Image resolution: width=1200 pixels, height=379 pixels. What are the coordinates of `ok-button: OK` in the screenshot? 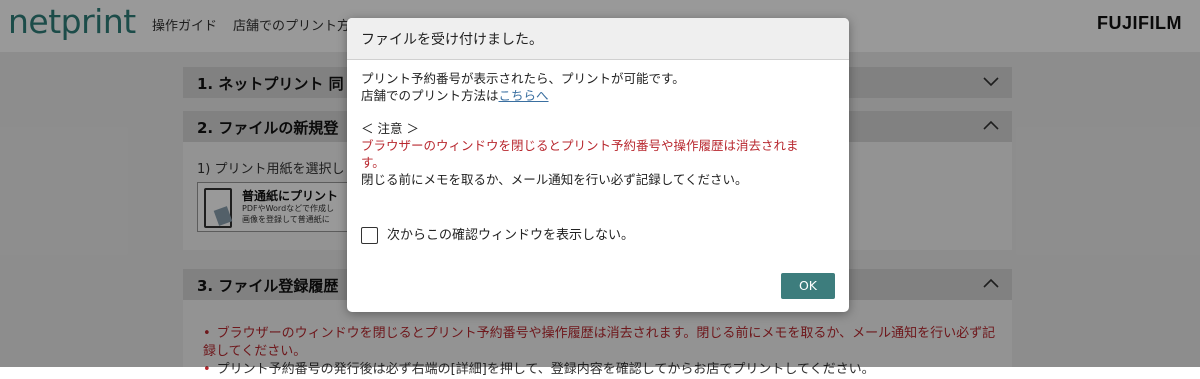 It's located at (808, 286).